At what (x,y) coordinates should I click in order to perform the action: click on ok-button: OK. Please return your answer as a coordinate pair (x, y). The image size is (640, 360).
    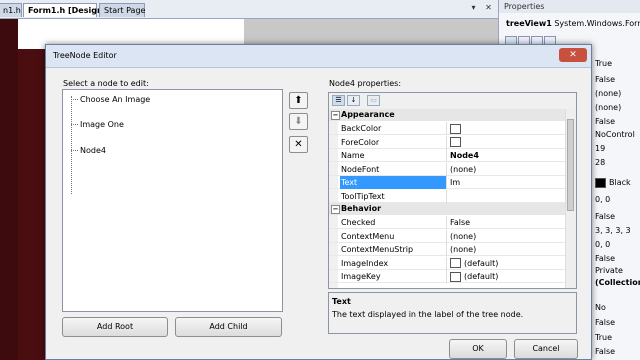
    Looking at the image, I should click on (478, 349).